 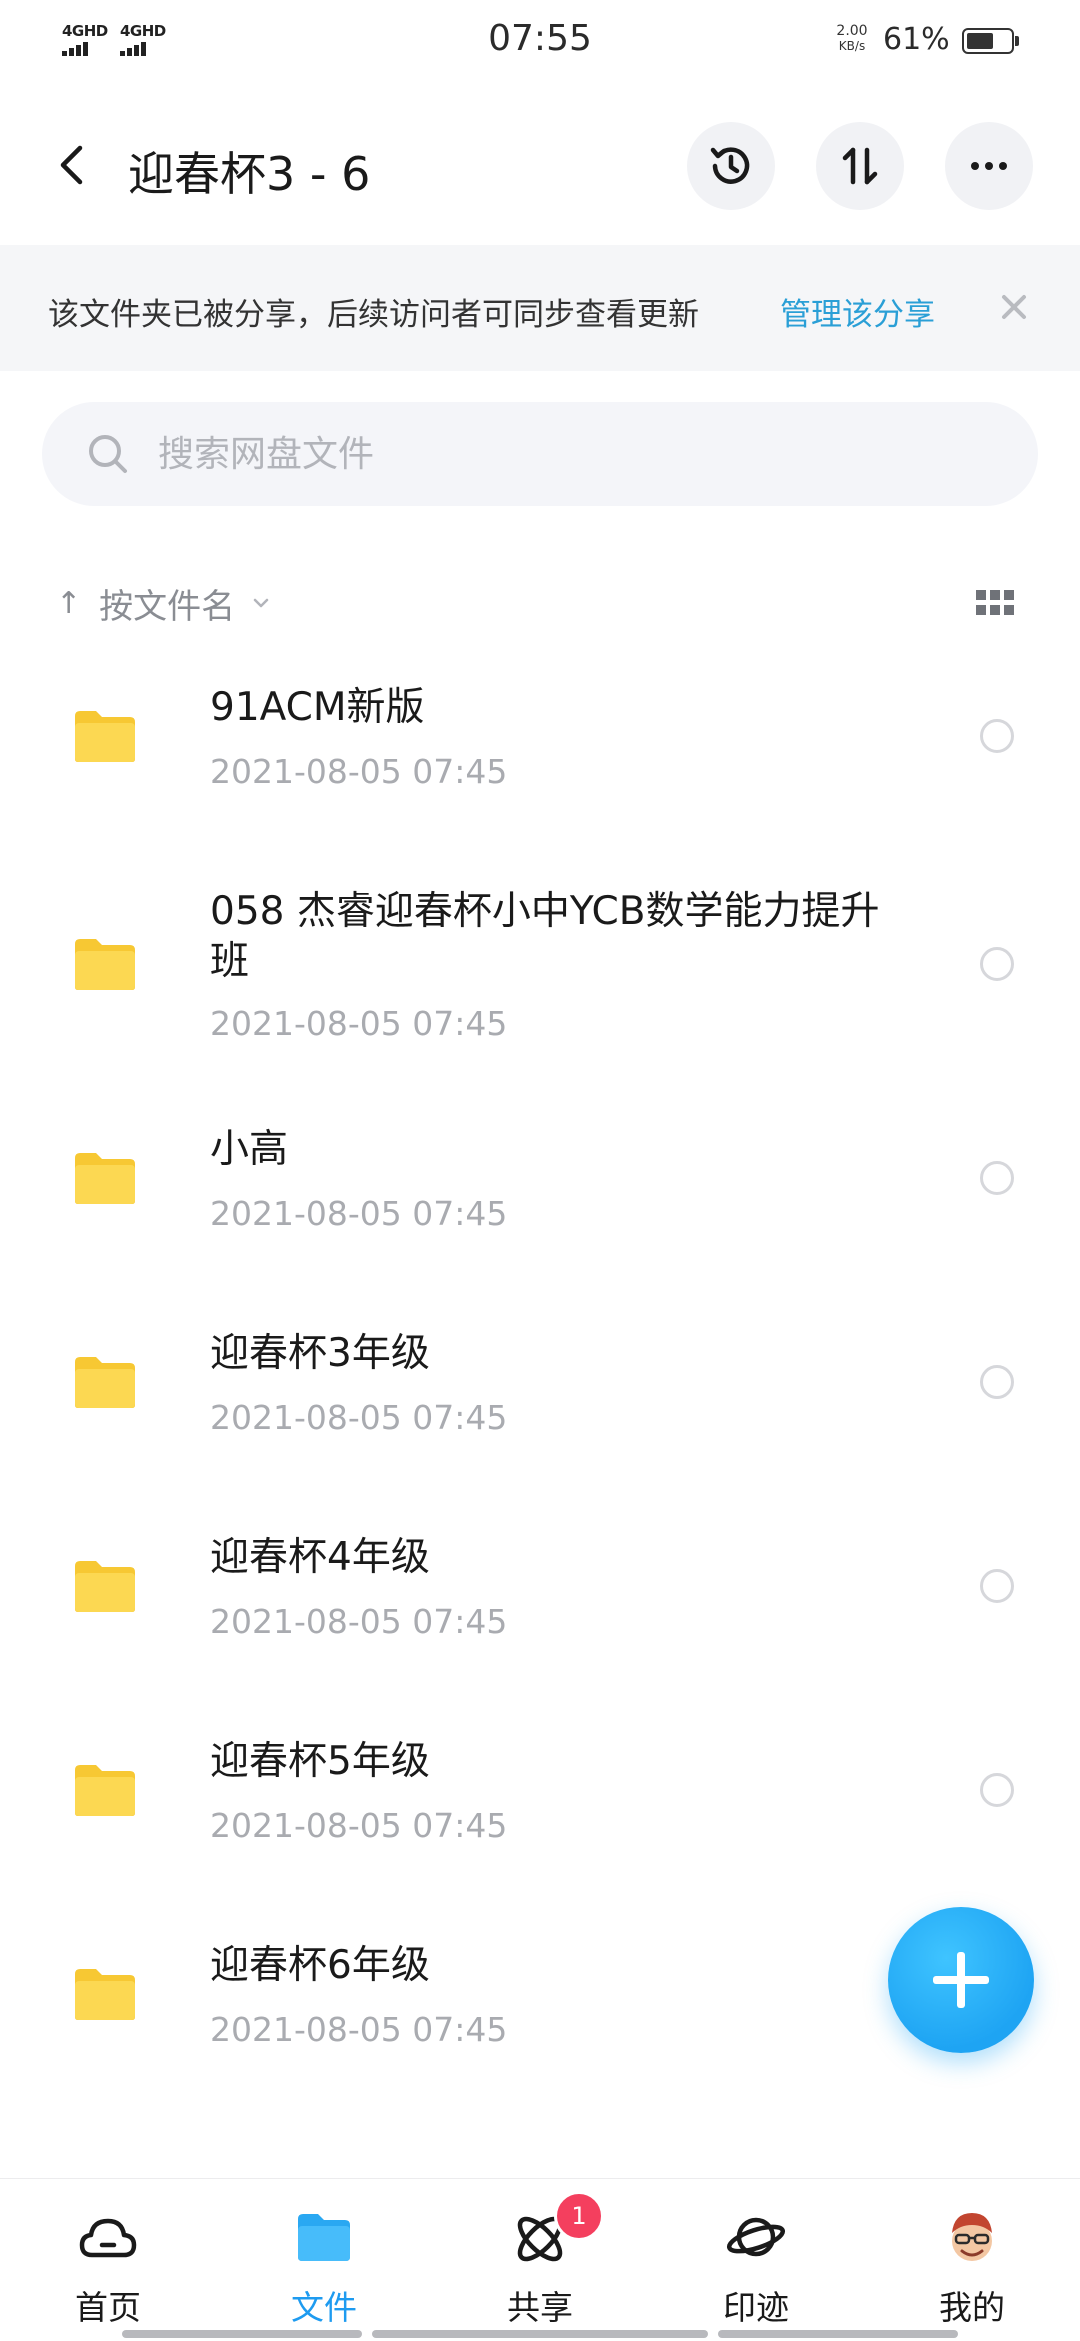 What do you see at coordinates (1017, 41) in the screenshot?
I see `battery-tip` at bounding box center [1017, 41].